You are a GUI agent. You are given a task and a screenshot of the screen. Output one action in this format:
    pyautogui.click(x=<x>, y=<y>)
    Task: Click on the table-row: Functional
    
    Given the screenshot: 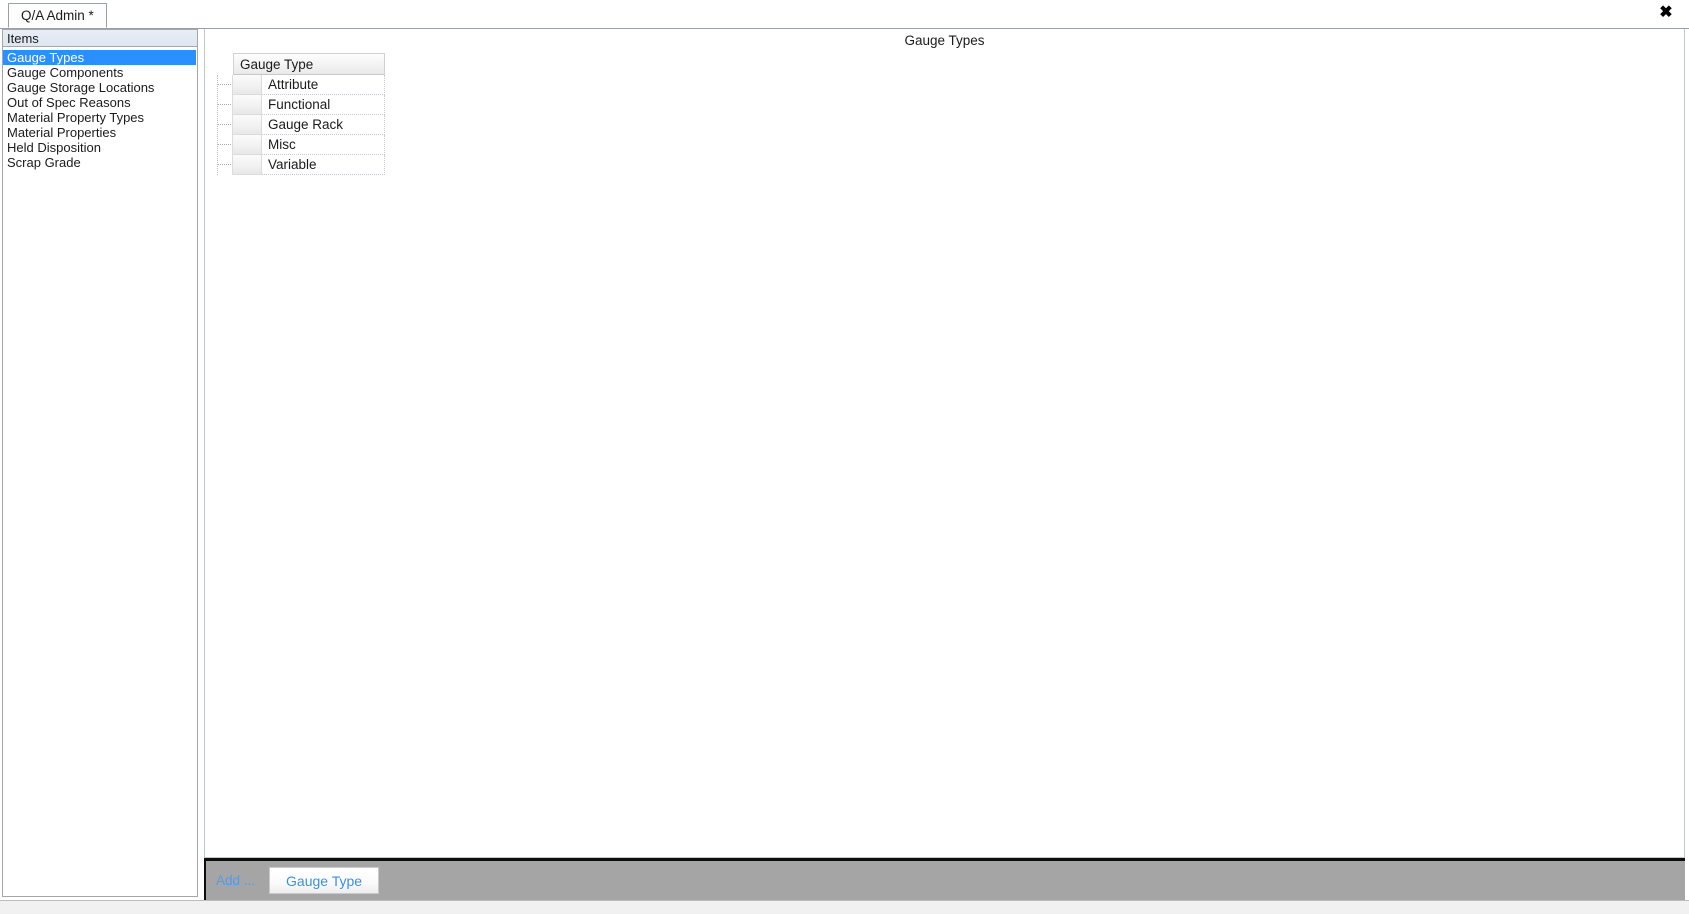 What is the action you would take?
    pyautogui.click(x=299, y=105)
    